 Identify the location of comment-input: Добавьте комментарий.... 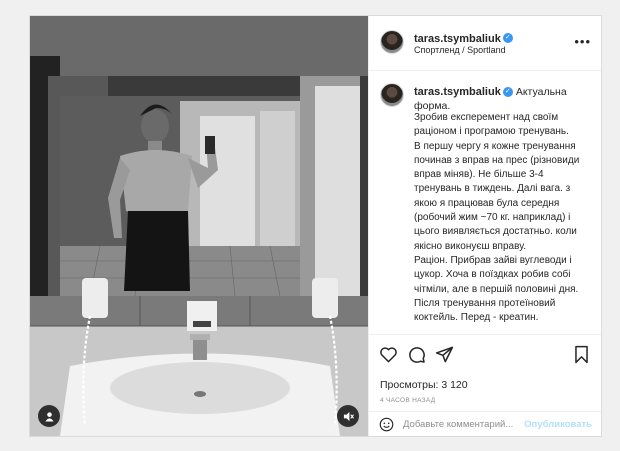
(458, 424).